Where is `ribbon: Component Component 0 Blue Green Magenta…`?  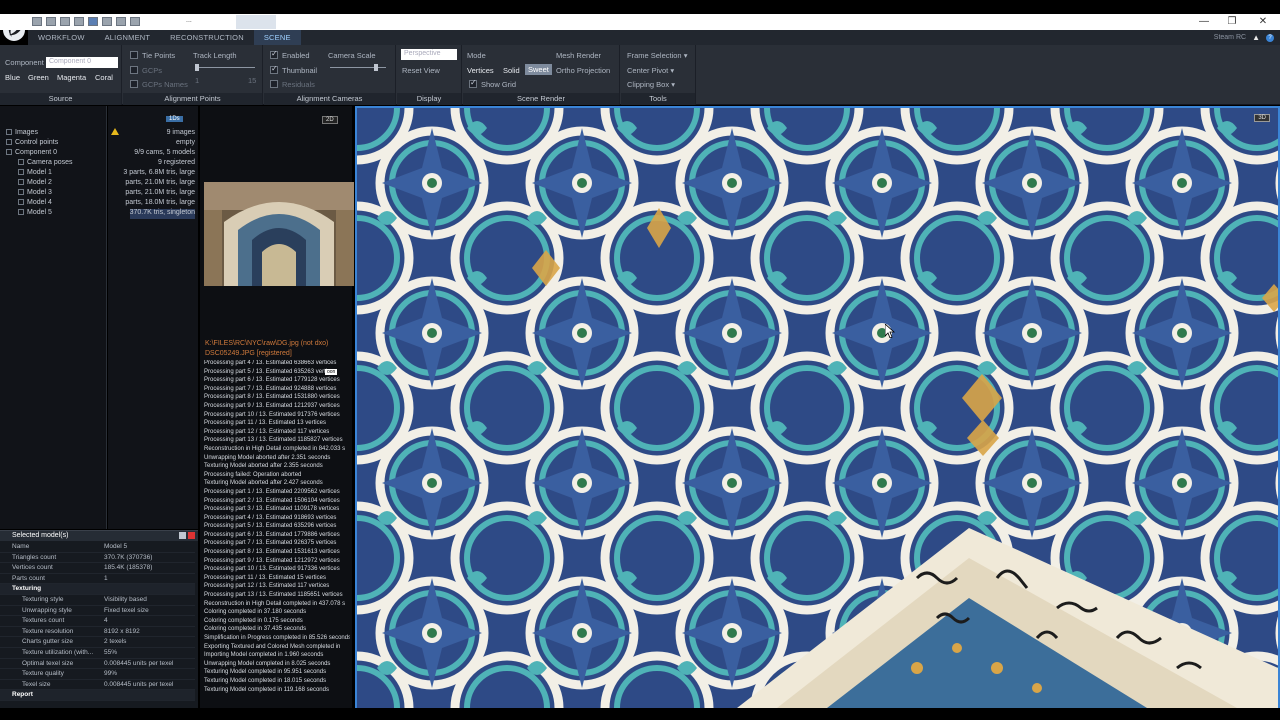
ribbon: Component Component 0 Blue Green Magenta… is located at coordinates (640, 75).